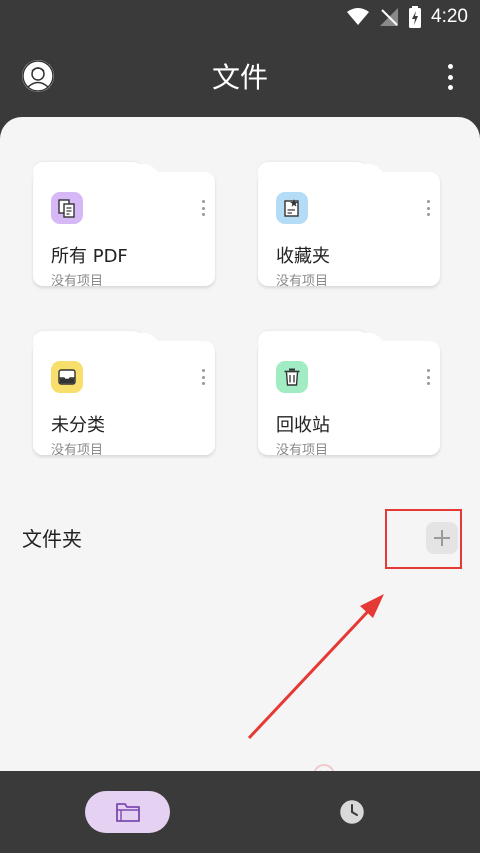 The width and height of the screenshot is (480, 853). I want to click on card-title: 所有 PDF, so click(89, 256).